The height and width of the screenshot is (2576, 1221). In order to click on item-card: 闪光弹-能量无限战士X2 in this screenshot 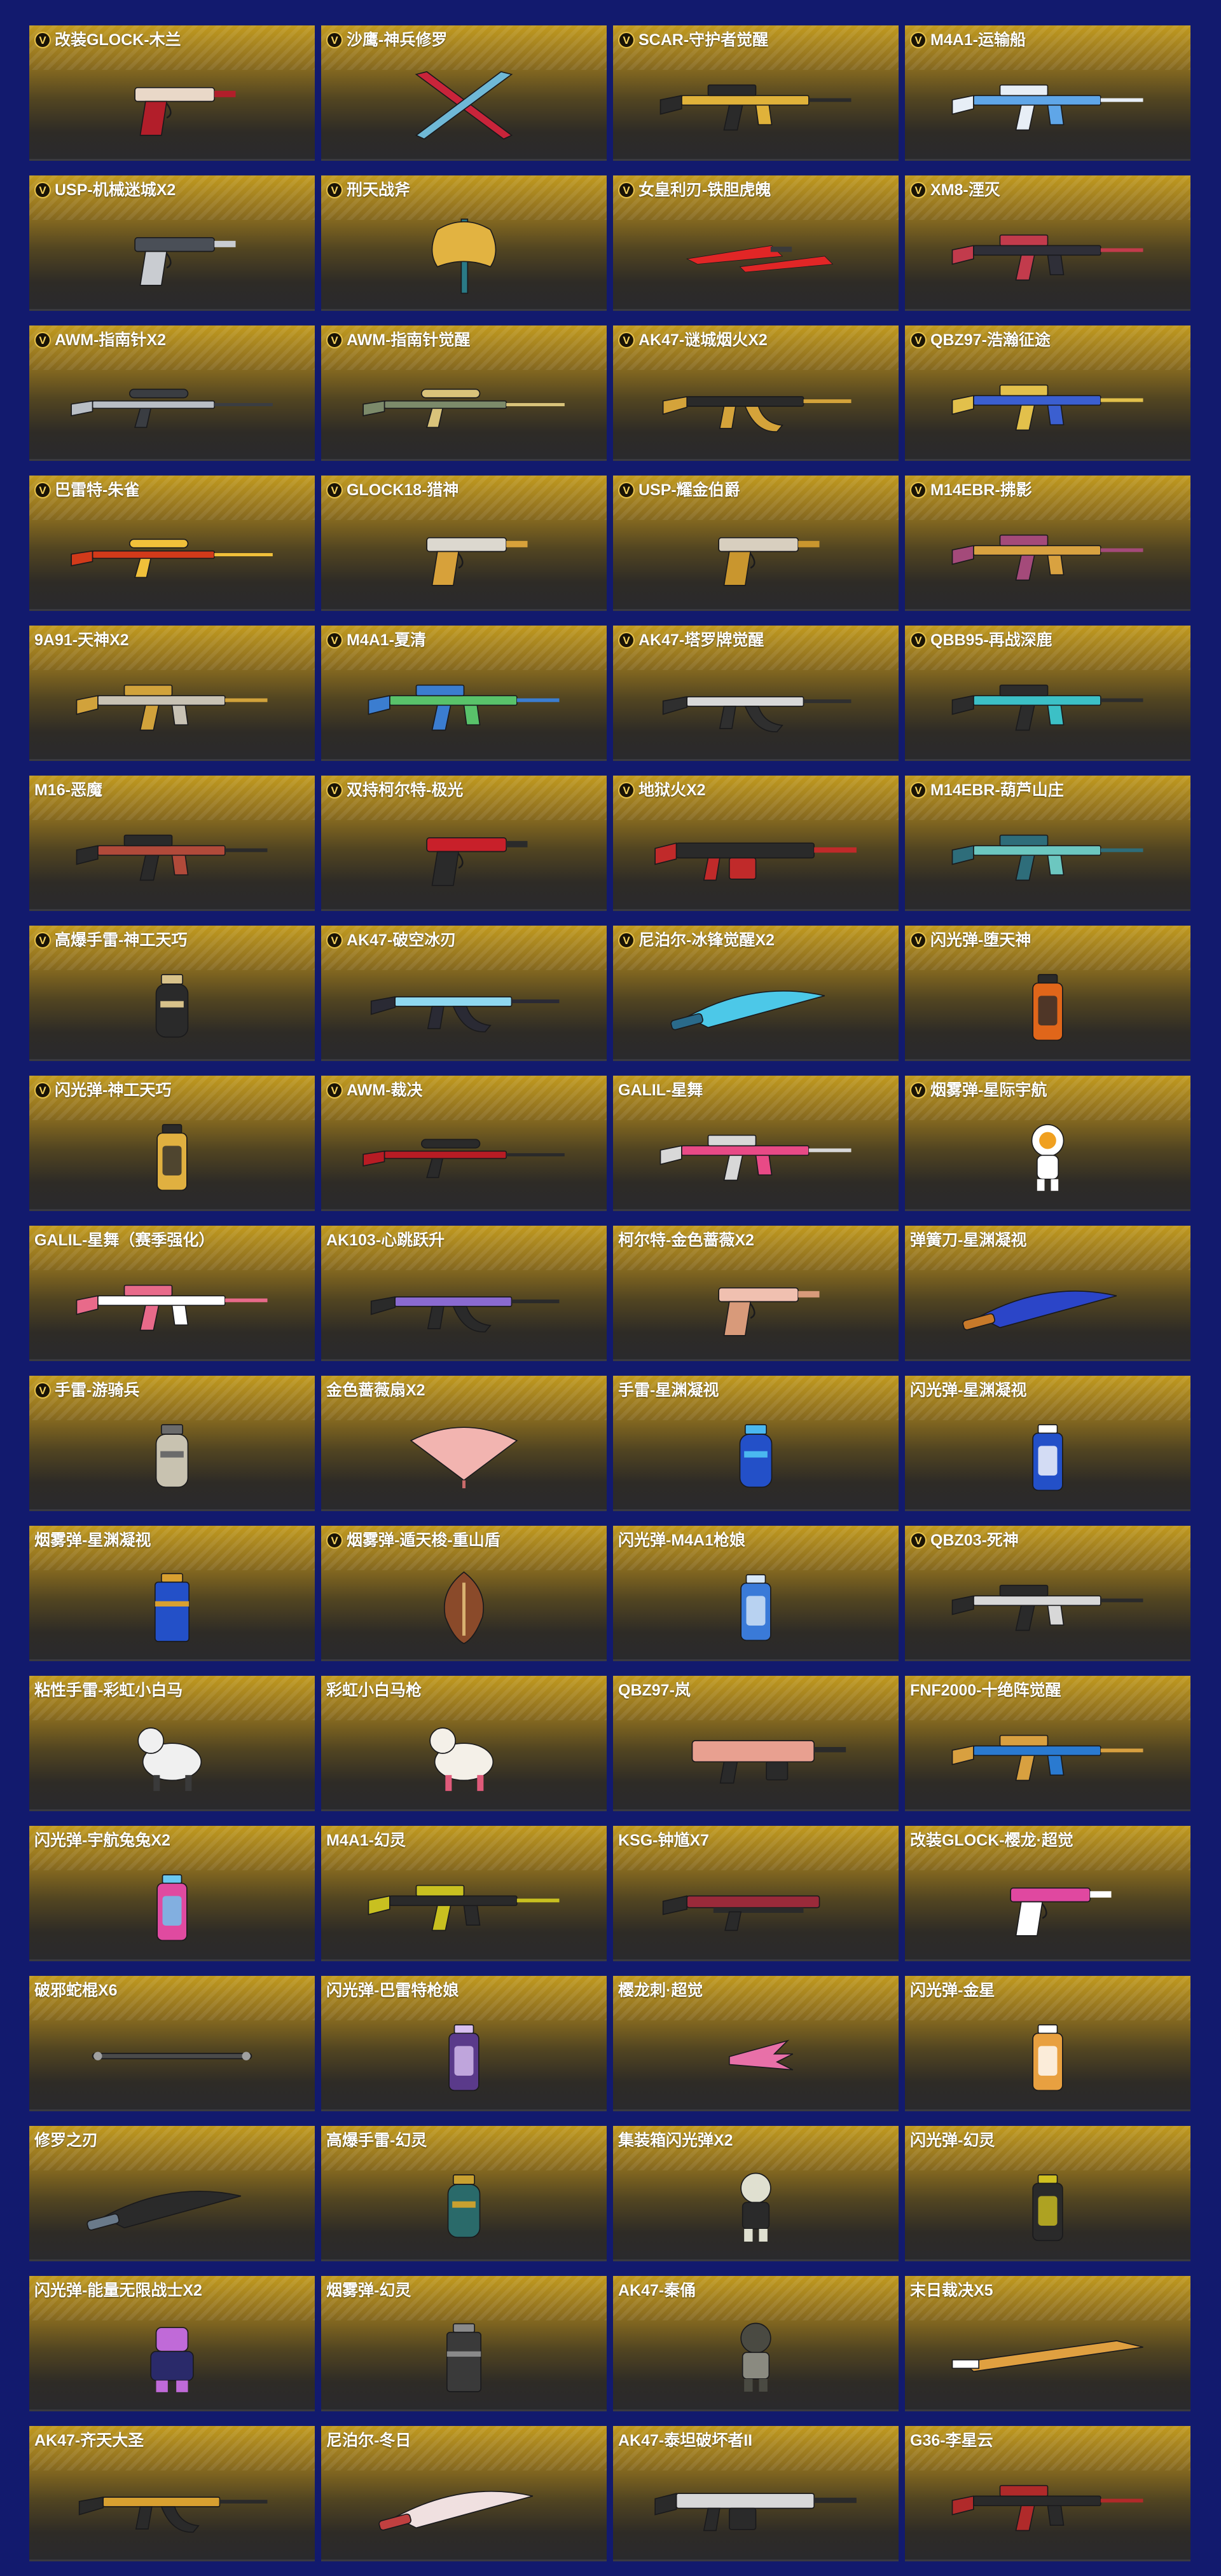, I will do `click(172, 2343)`.